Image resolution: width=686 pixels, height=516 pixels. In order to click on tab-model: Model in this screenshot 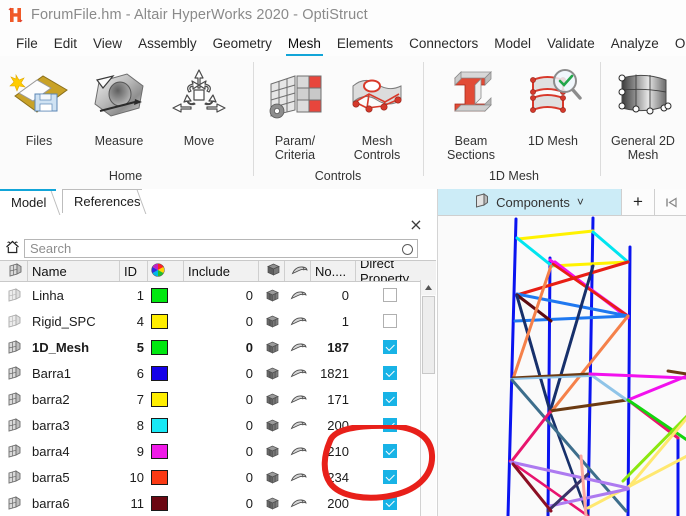, I will do `click(35, 202)`.